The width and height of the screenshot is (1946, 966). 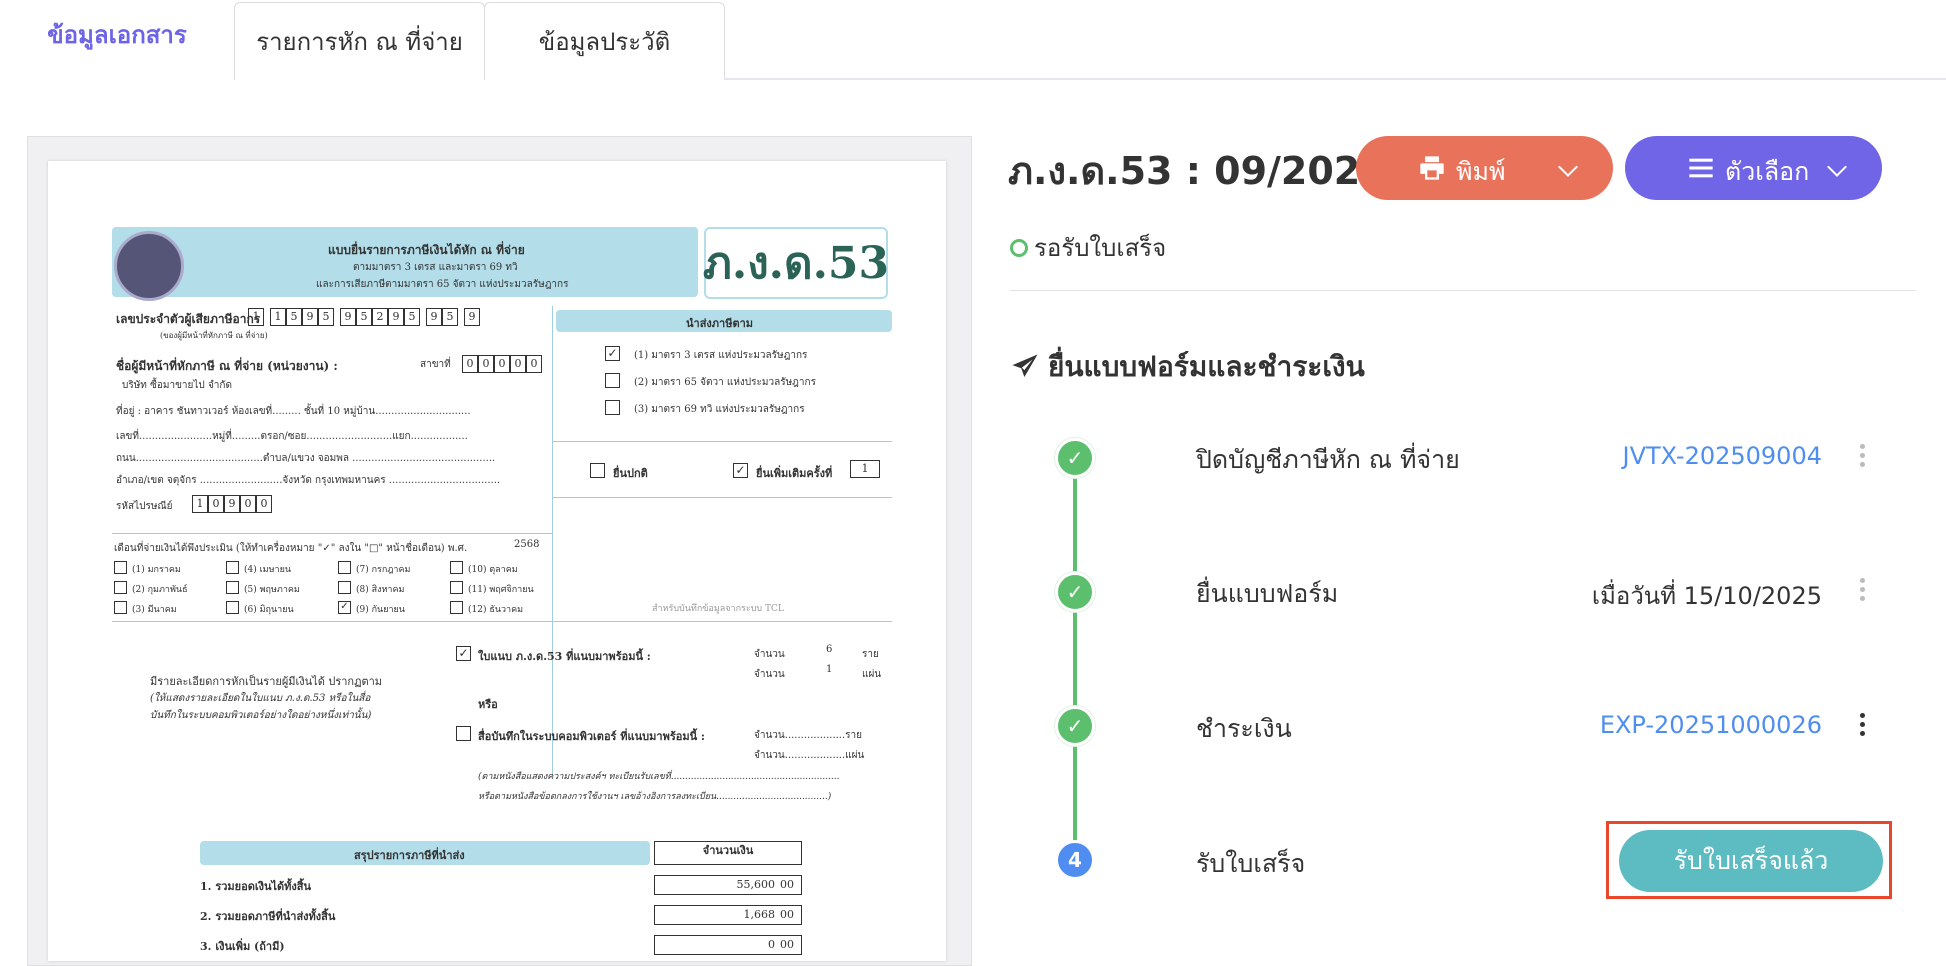 I want to click on month-label: (3) มีนาคม, so click(x=154, y=610).